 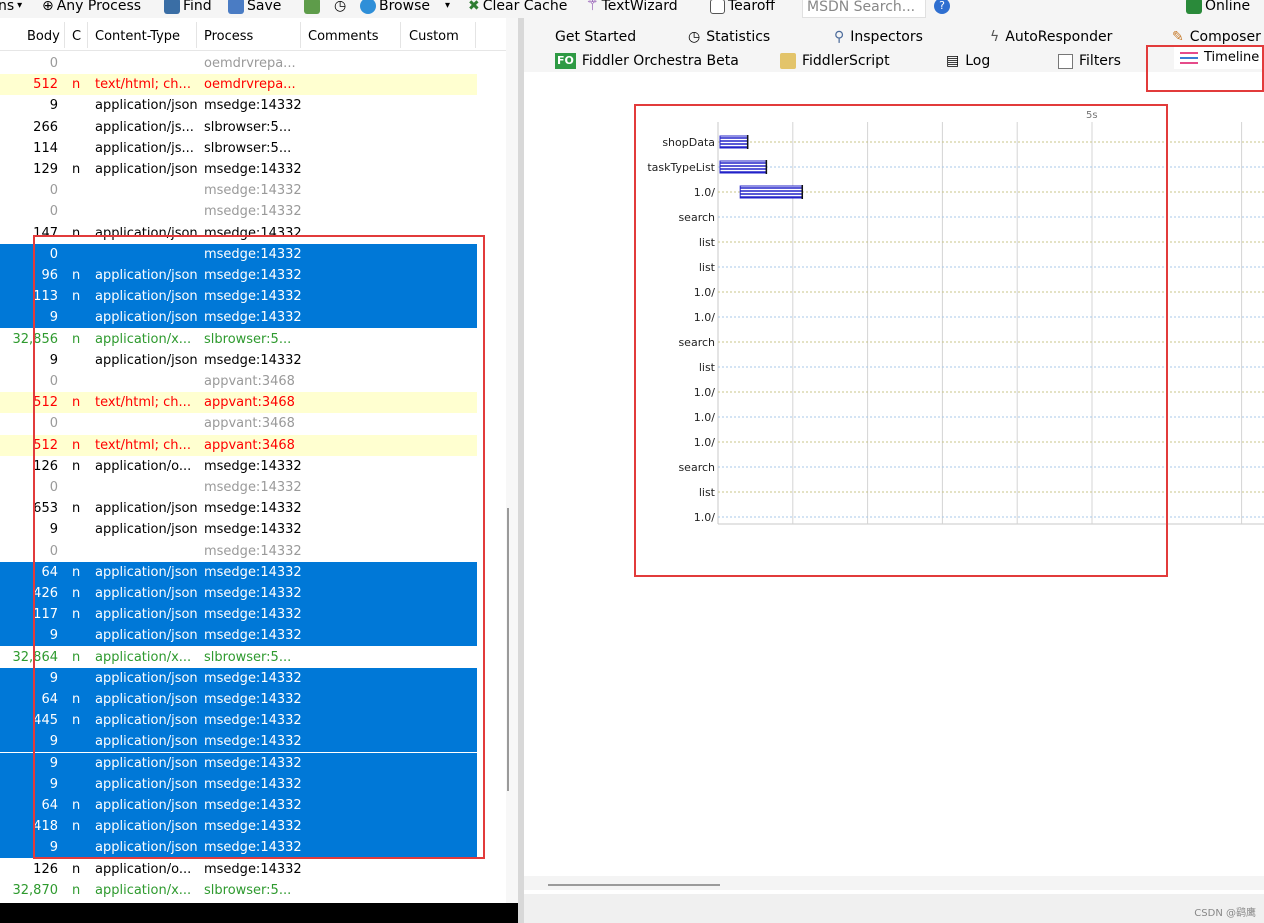 What do you see at coordinates (1089, 61) in the screenshot?
I see `tab-filters: Filters` at bounding box center [1089, 61].